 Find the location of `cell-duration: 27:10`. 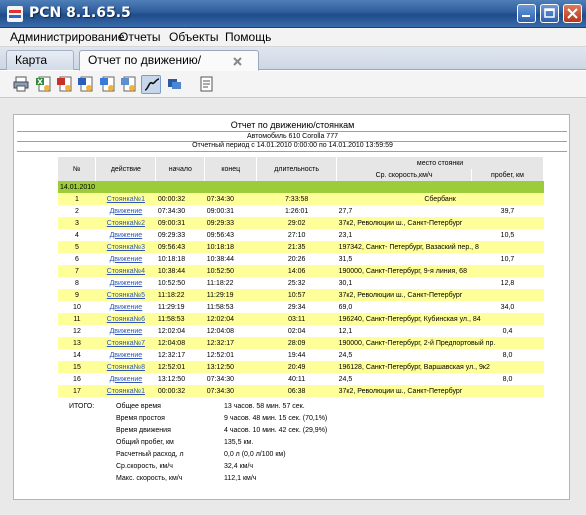

cell-duration: 27:10 is located at coordinates (296, 235).